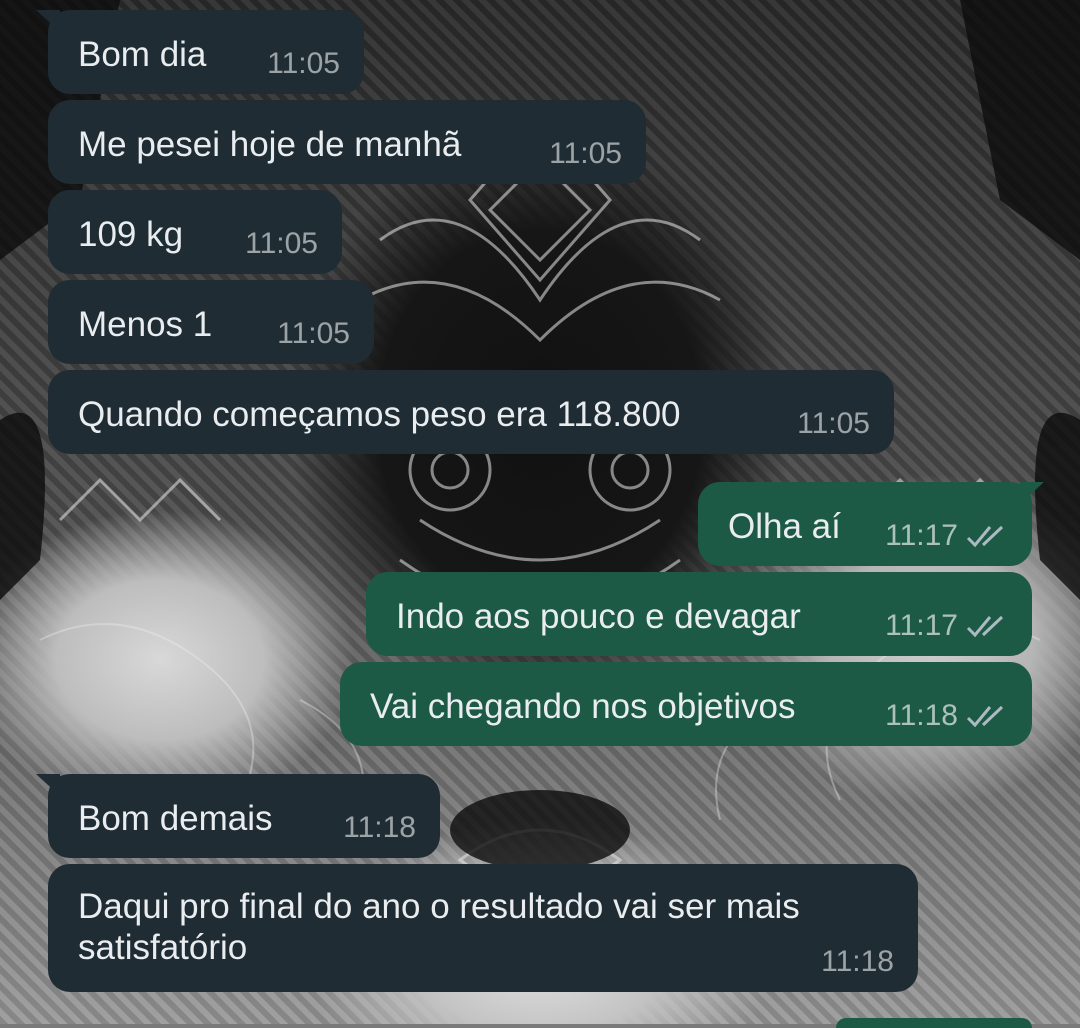  Describe the element at coordinates (195, 232) in the screenshot. I see `message-bubble-incoming: 109 kg 11:05` at that location.